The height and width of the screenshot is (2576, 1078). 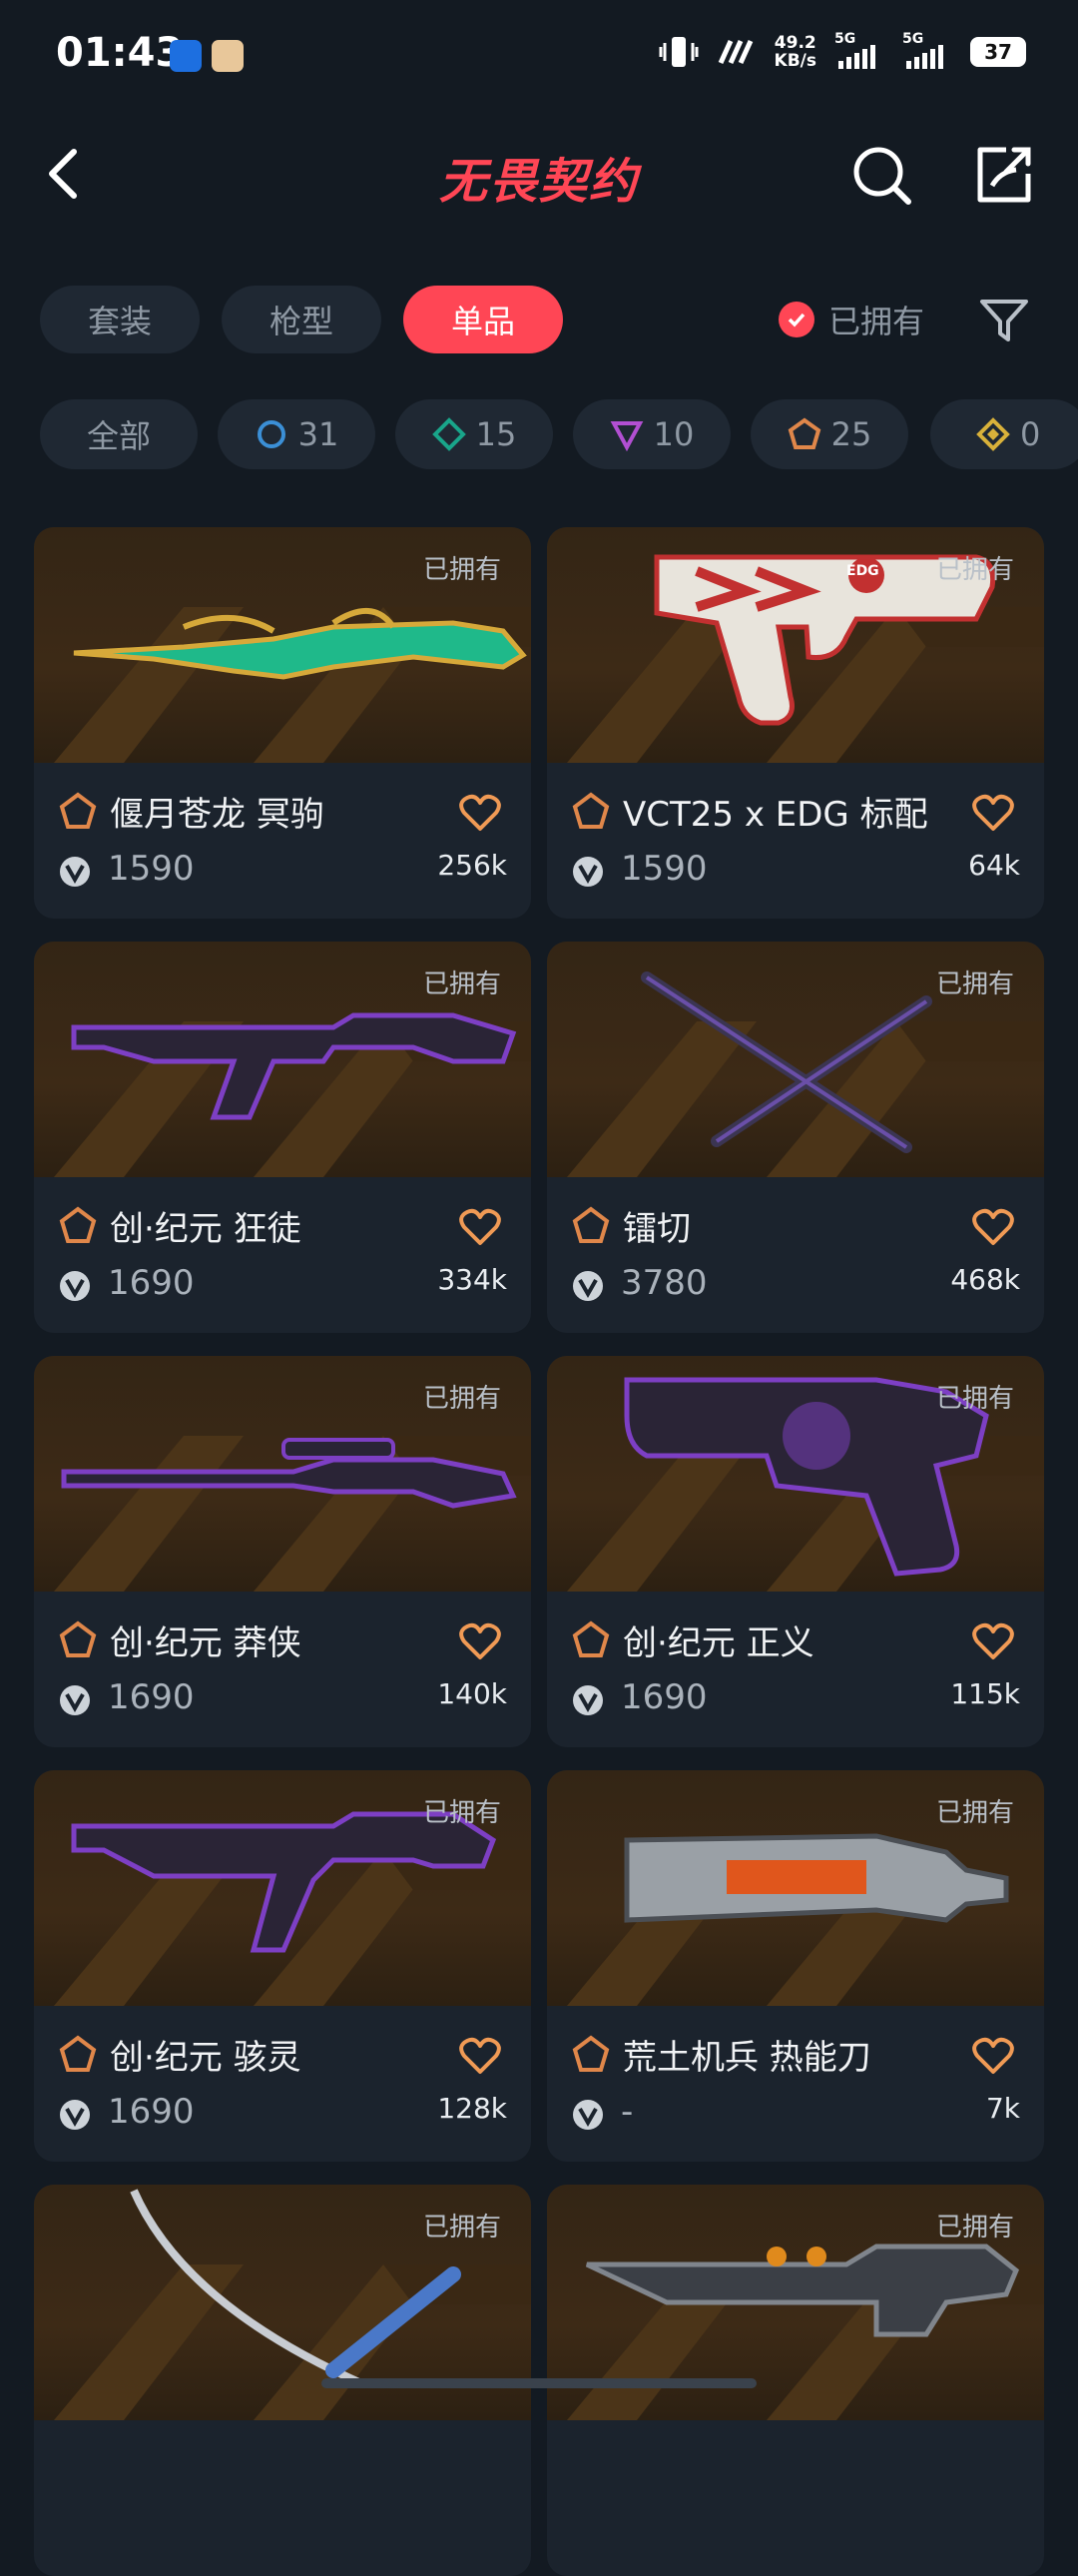 I want to click on funnel-icon, so click(x=1004, y=319).